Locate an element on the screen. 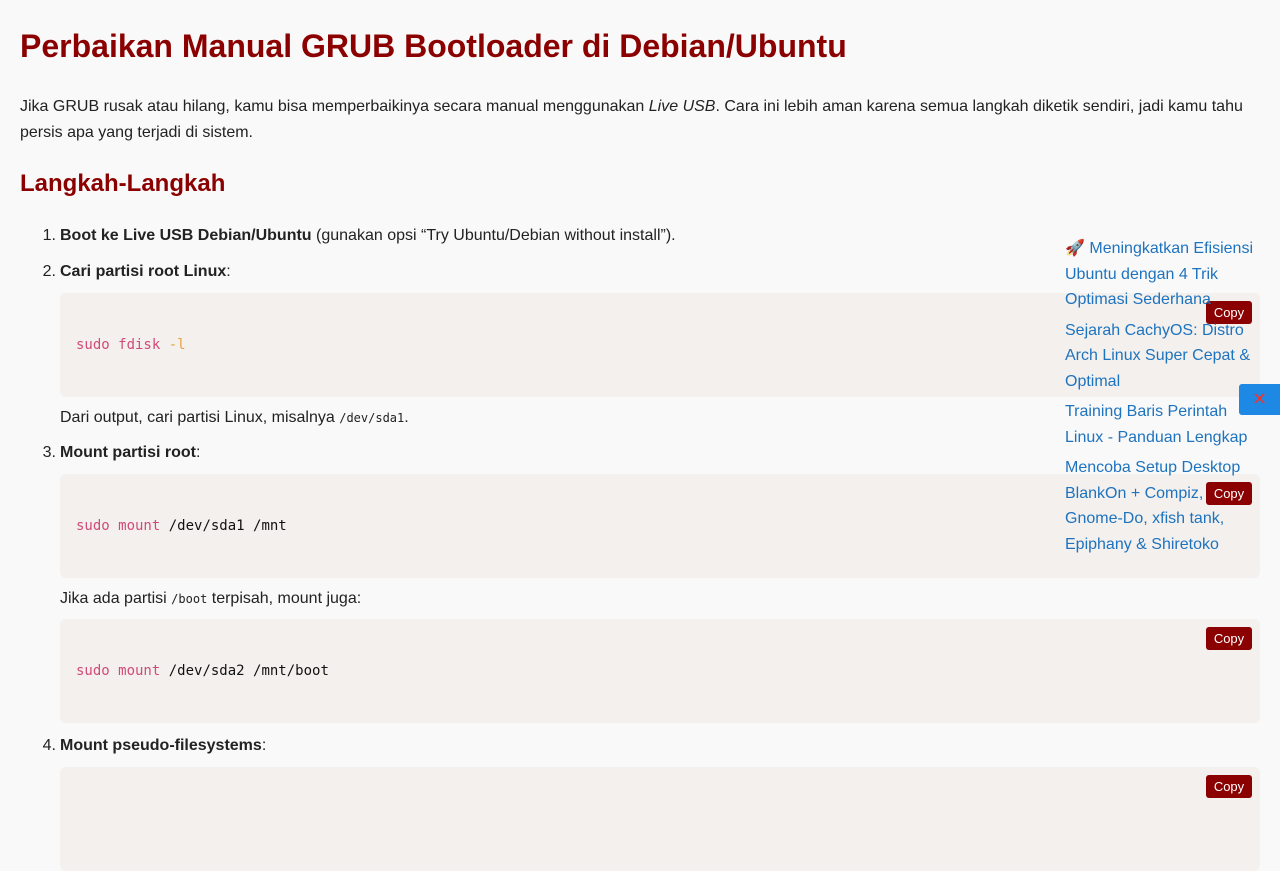  inline-code: /dev/sda1 is located at coordinates (372, 418).